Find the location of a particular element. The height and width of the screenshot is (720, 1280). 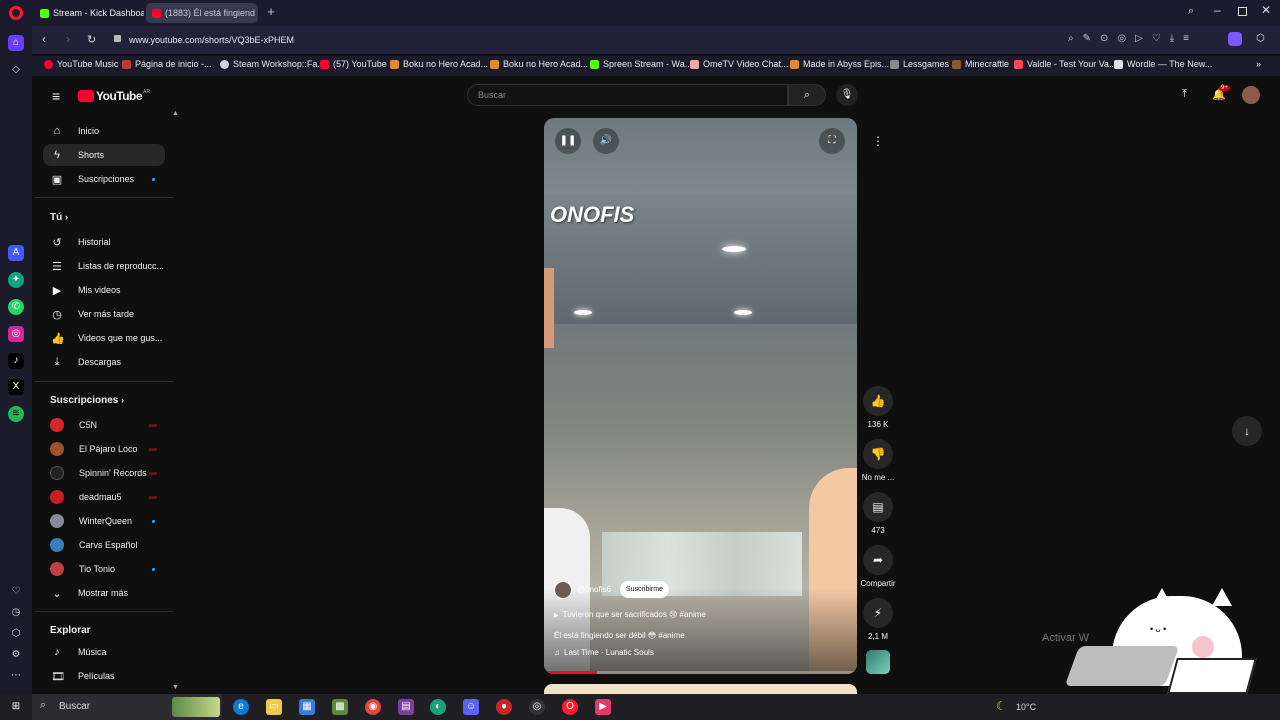

related-hashtag-line: ▶ Tuvieron que ser sacrificados 😢 #anime is located at coordinates (630, 614).